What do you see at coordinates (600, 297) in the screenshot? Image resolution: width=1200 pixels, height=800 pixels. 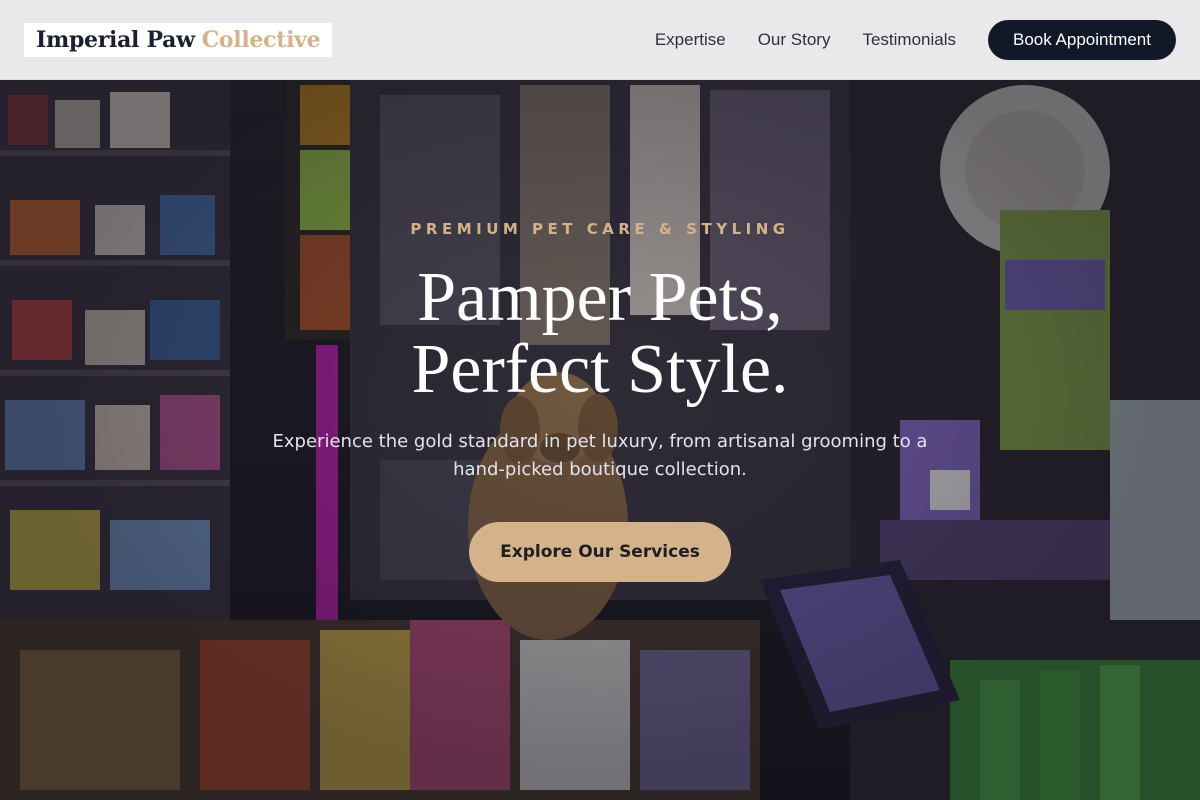 I see `hero-headline-line1: Pamper Pets,` at bounding box center [600, 297].